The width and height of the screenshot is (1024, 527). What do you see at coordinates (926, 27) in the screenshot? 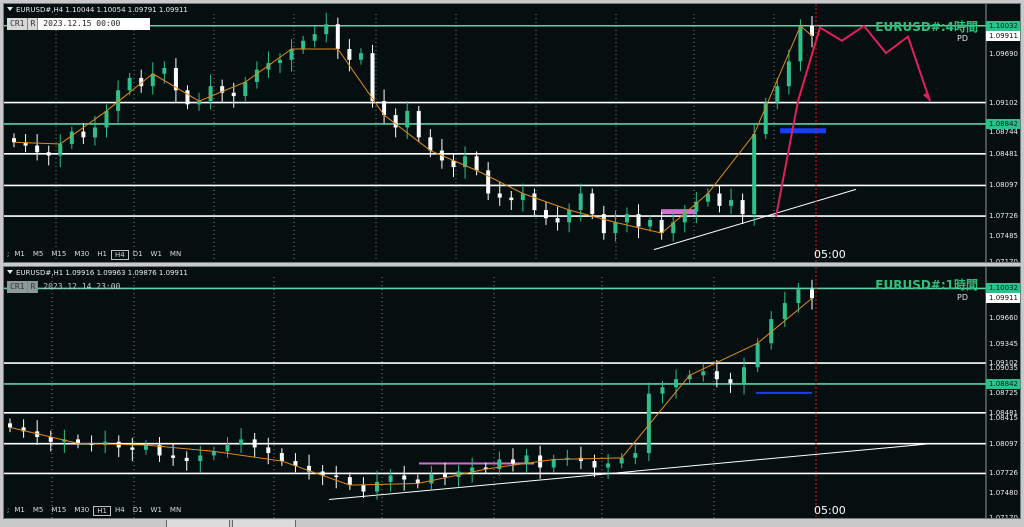
I see `h4-chart-title: EURUSD#:4時間` at bounding box center [926, 27].